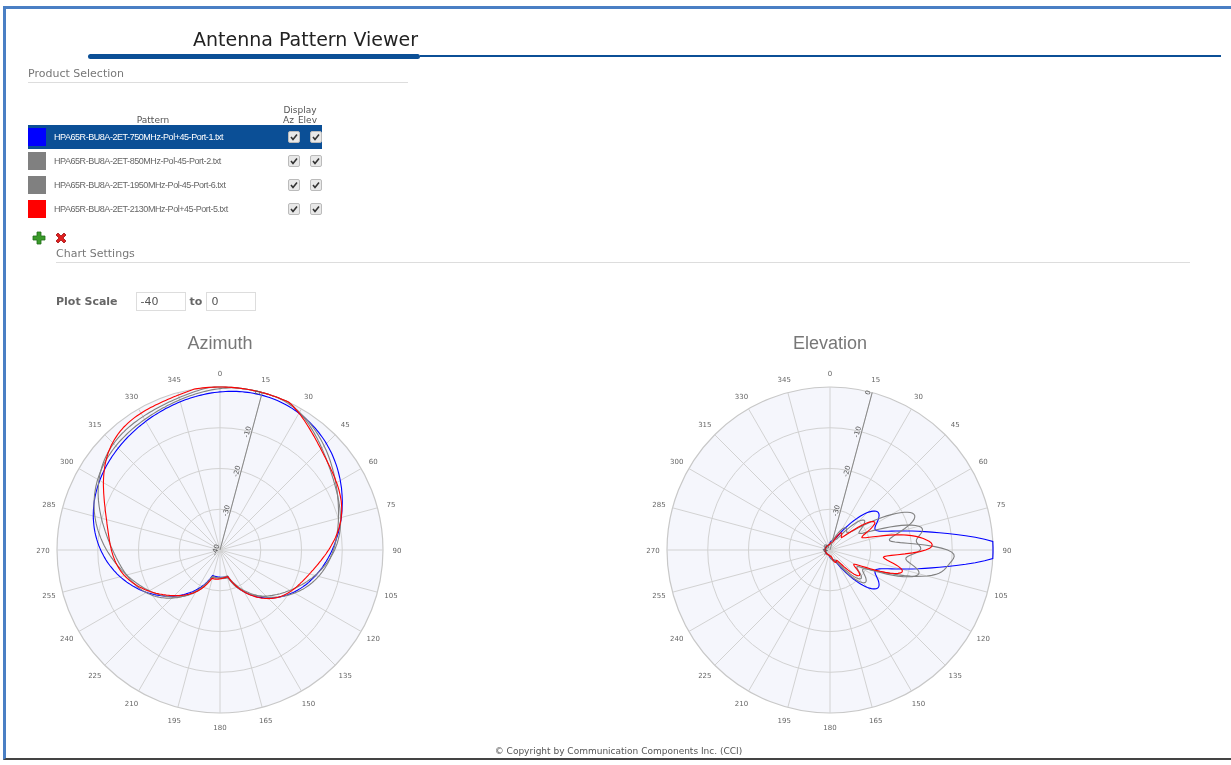 This screenshot has height=765, width=1231. I want to click on column-header: Az, so click(288, 120).